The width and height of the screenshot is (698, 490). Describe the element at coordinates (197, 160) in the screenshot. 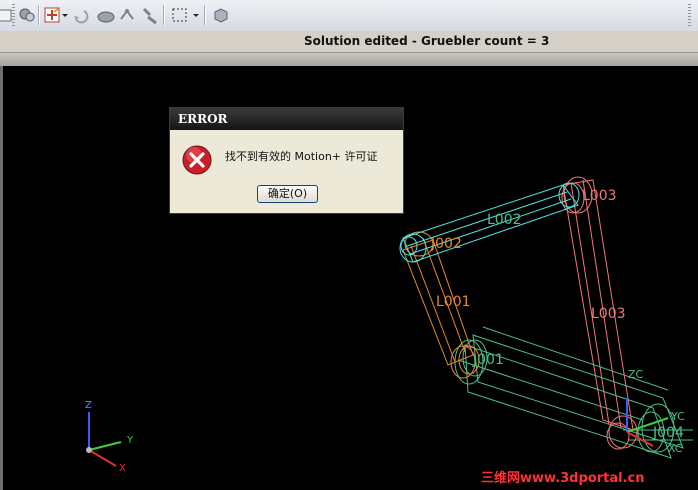

I see `error-icon` at that location.